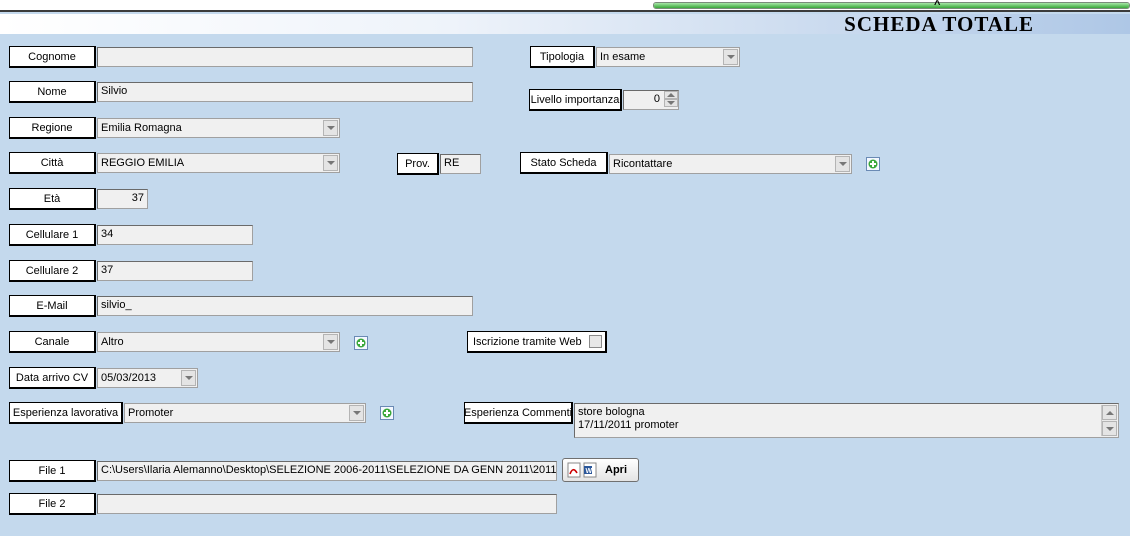 The height and width of the screenshot is (536, 1130). Describe the element at coordinates (285, 57) in the screenshot. I see `cognome-field` at that location.